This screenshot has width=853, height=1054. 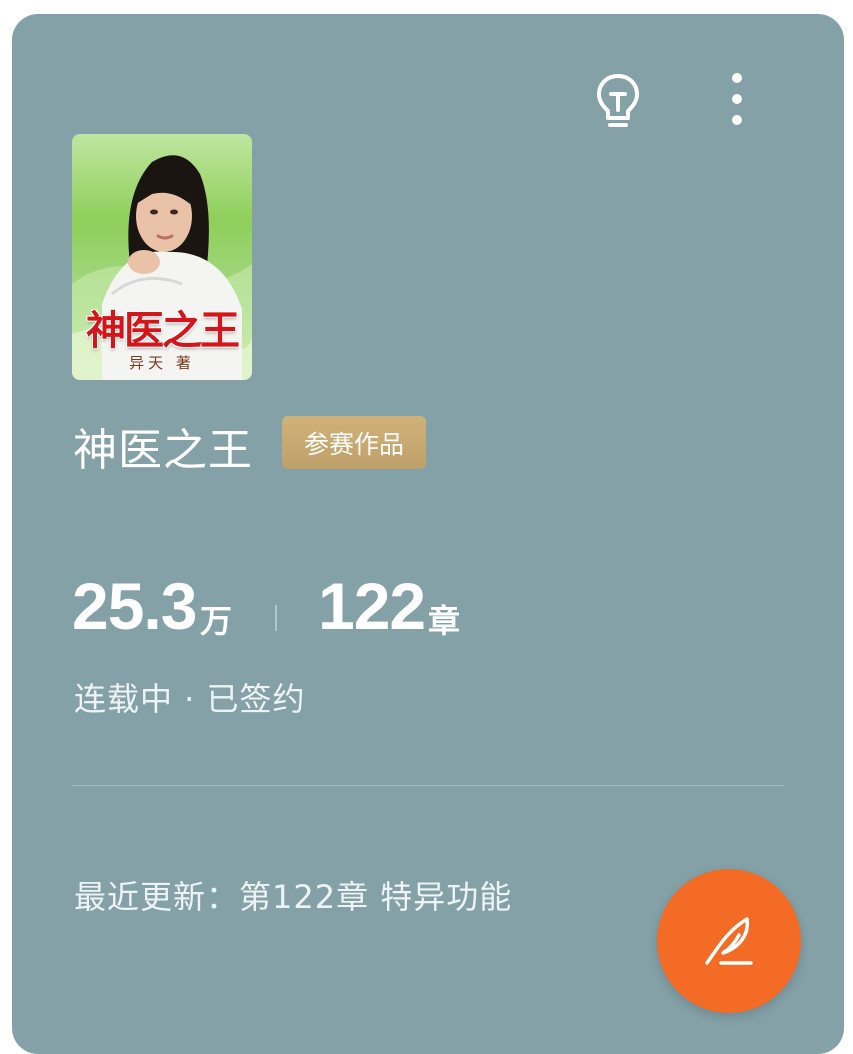 What do you see at coordinates (190, 699) in the screenshot?
I see `serial-status-text: 连载中 · 已签约` at bounding box center [190, 699].